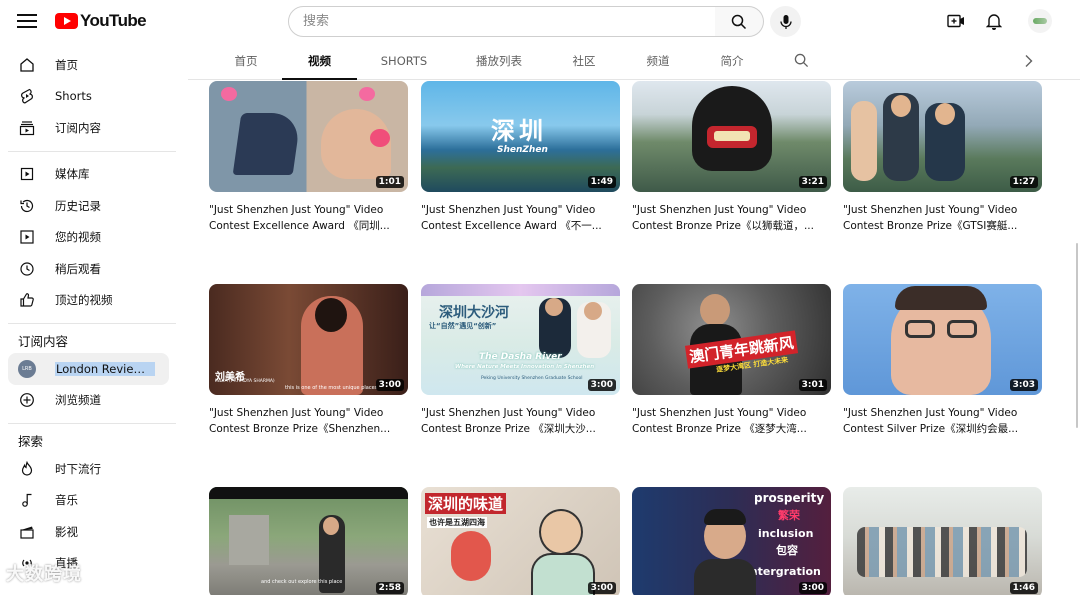 The height and width of the screenshot is (595, 1080). Describe the element at coordinates (85, 469) in the screenshot. I see `sidebar-item-trending: 时下流行` at that location.